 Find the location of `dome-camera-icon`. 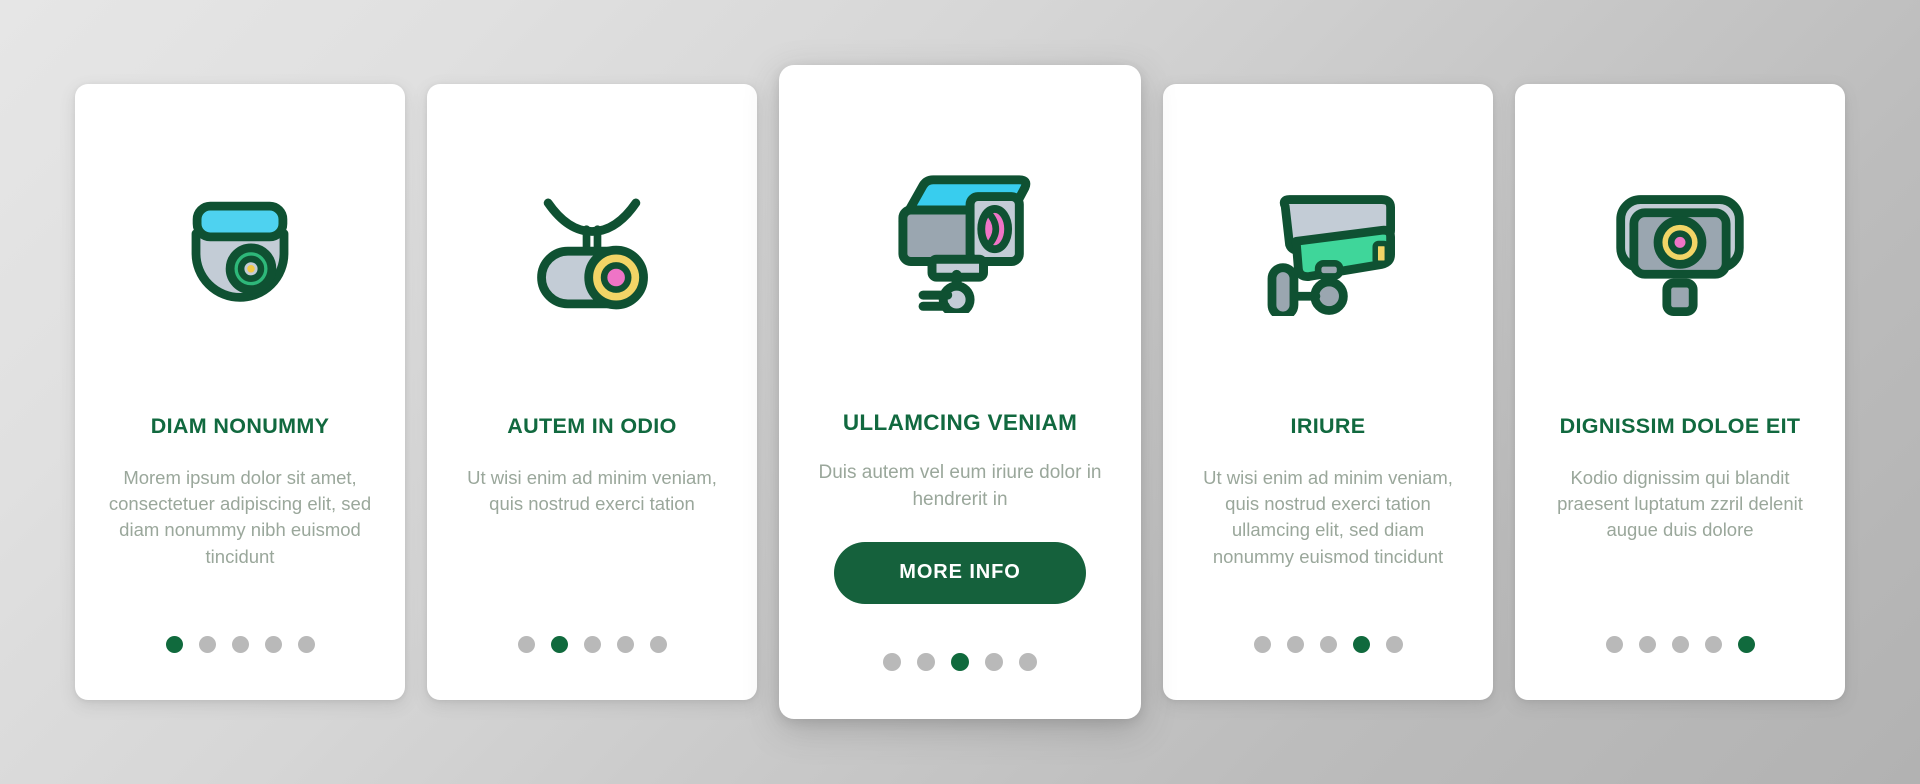

dome-camera-icon is located at coordinates (240, 251).